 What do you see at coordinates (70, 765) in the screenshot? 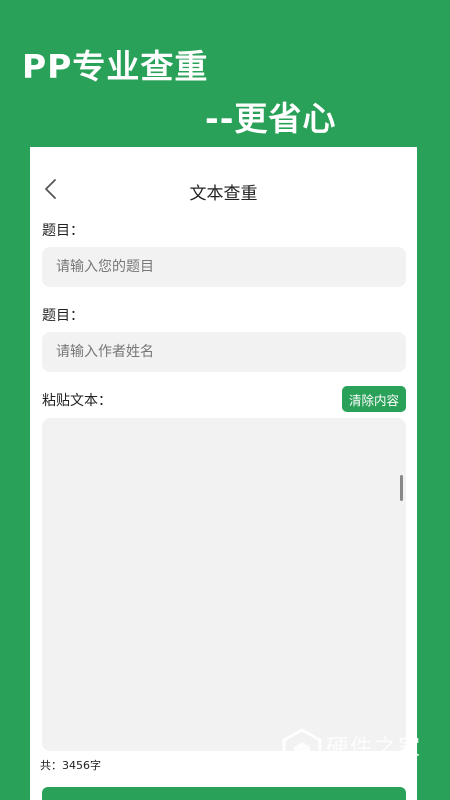
I see `word-count: 共：3456字` at bounding box center [70, 765].